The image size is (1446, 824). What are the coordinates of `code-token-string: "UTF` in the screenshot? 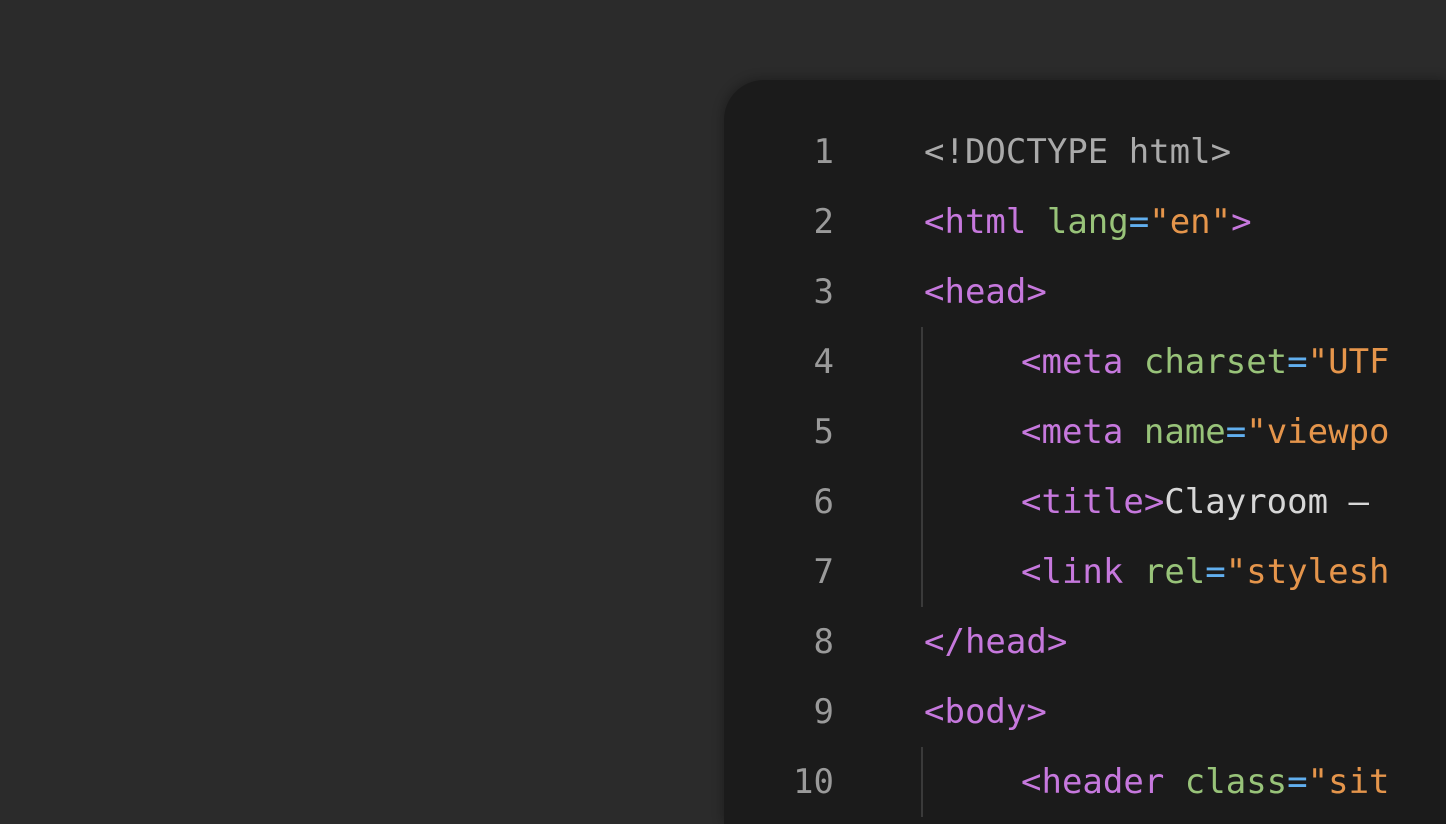 It's located at (1348, 362).